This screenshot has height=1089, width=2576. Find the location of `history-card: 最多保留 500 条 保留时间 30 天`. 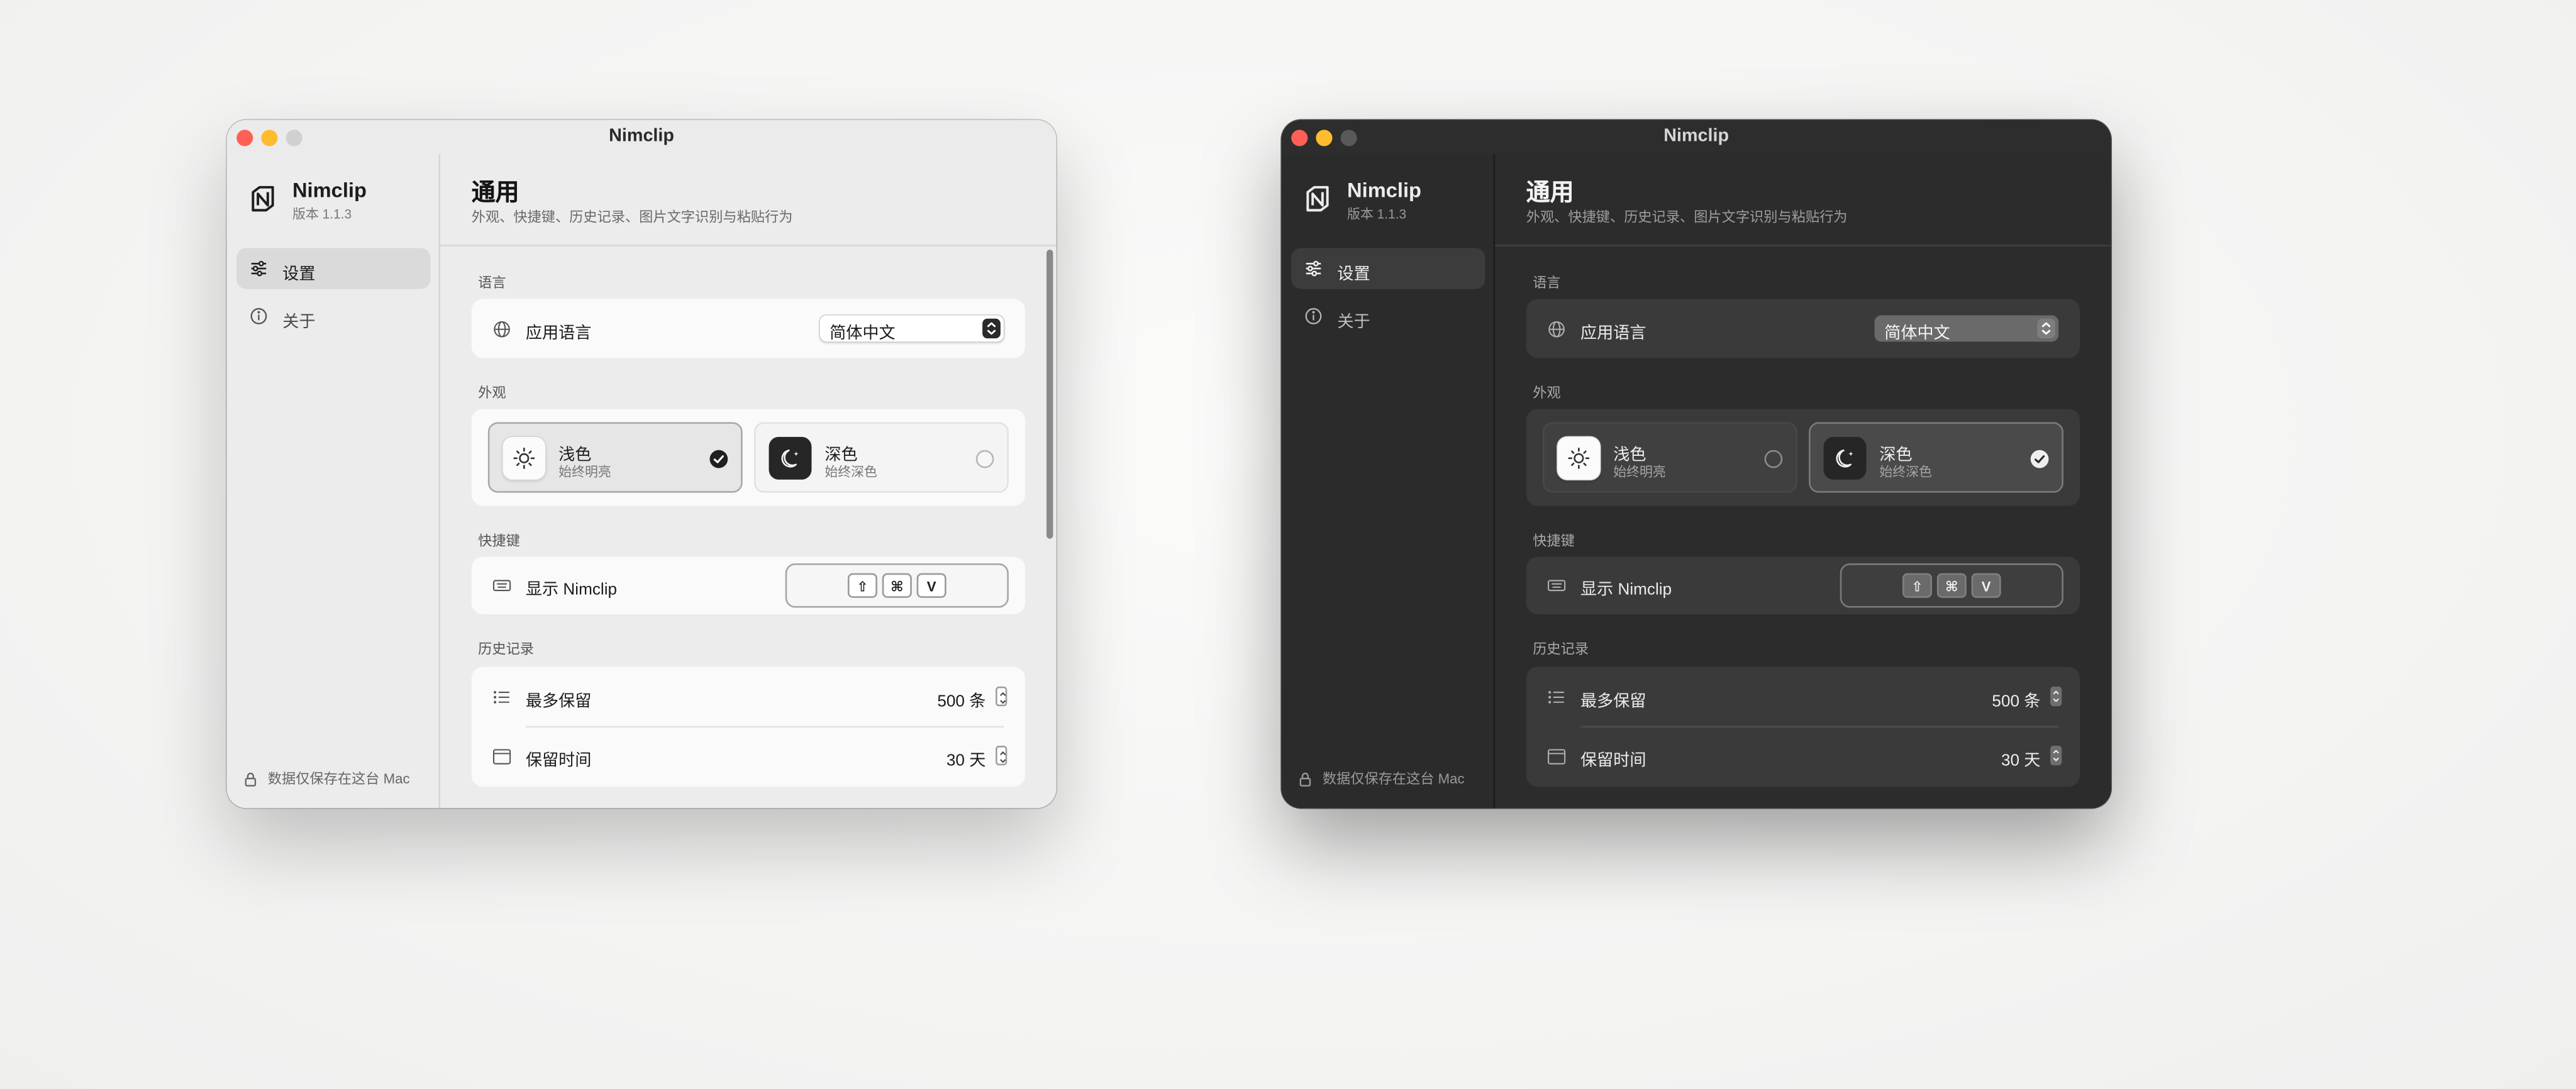

history-card: 最多保留 500 条 保留时间 30 天 is located at coordinates (1803, 726).